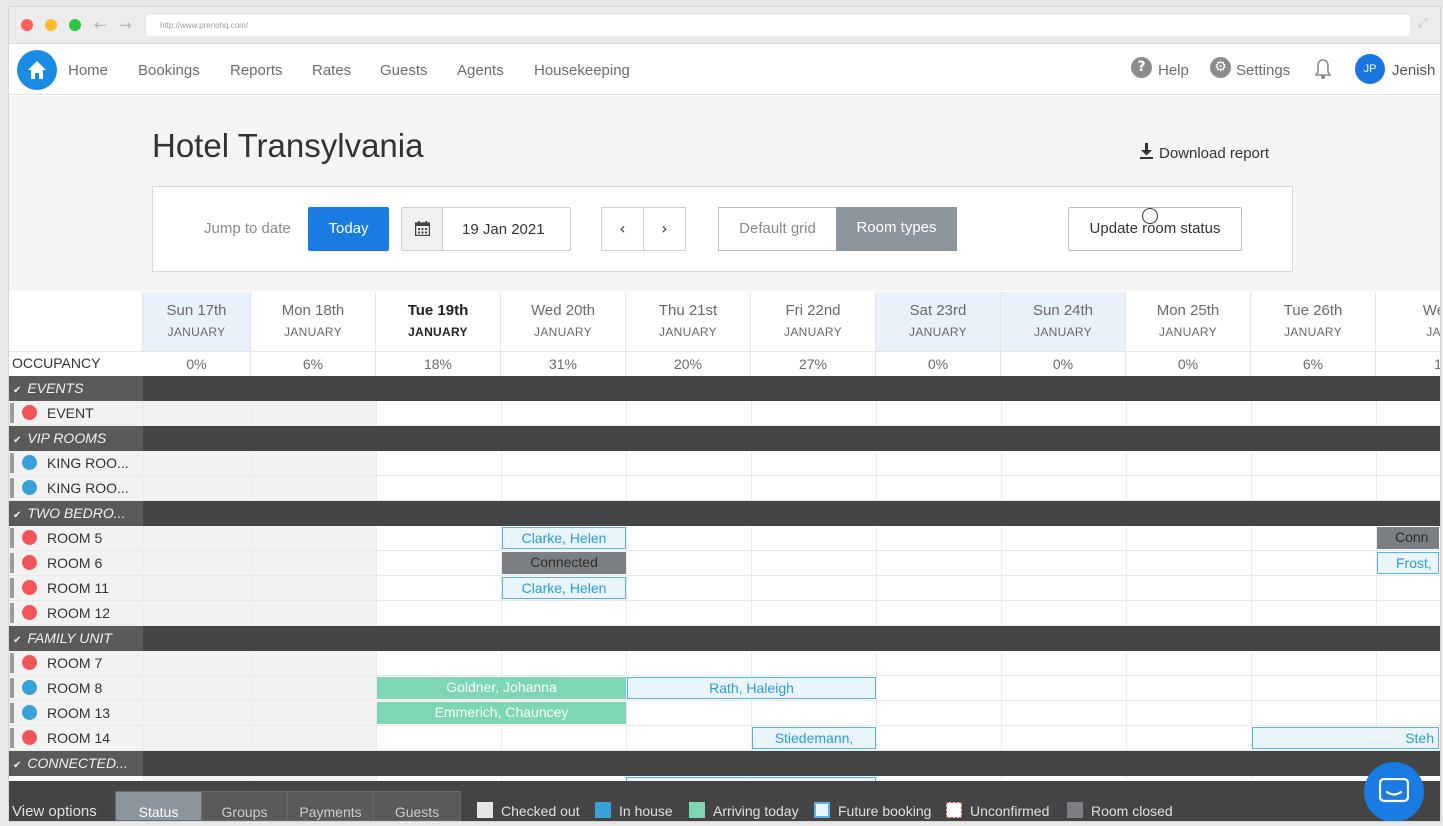  What do you see at coordinates (813, 332) in the screenshot?
I see `day-month: JANUARY` at bounding box center [813, 332].